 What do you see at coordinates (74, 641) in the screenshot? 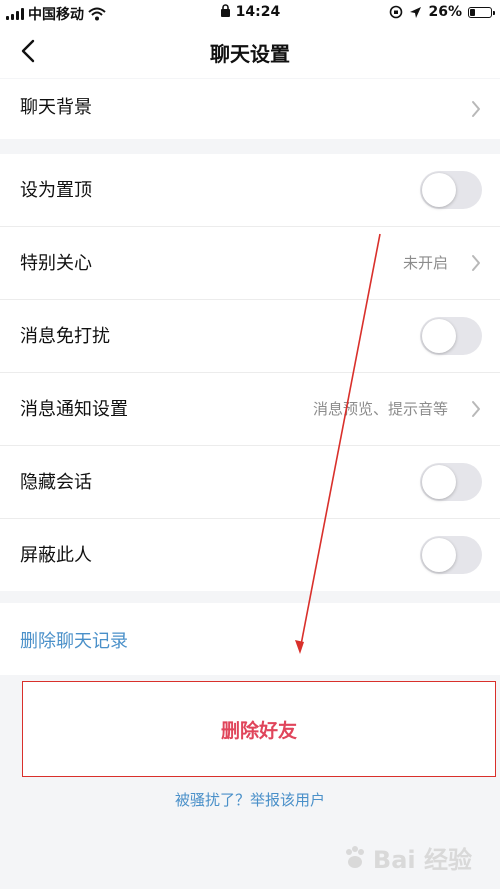
I see `clear-history-label: 删除聊天记录` at bounding box center [74, 641].